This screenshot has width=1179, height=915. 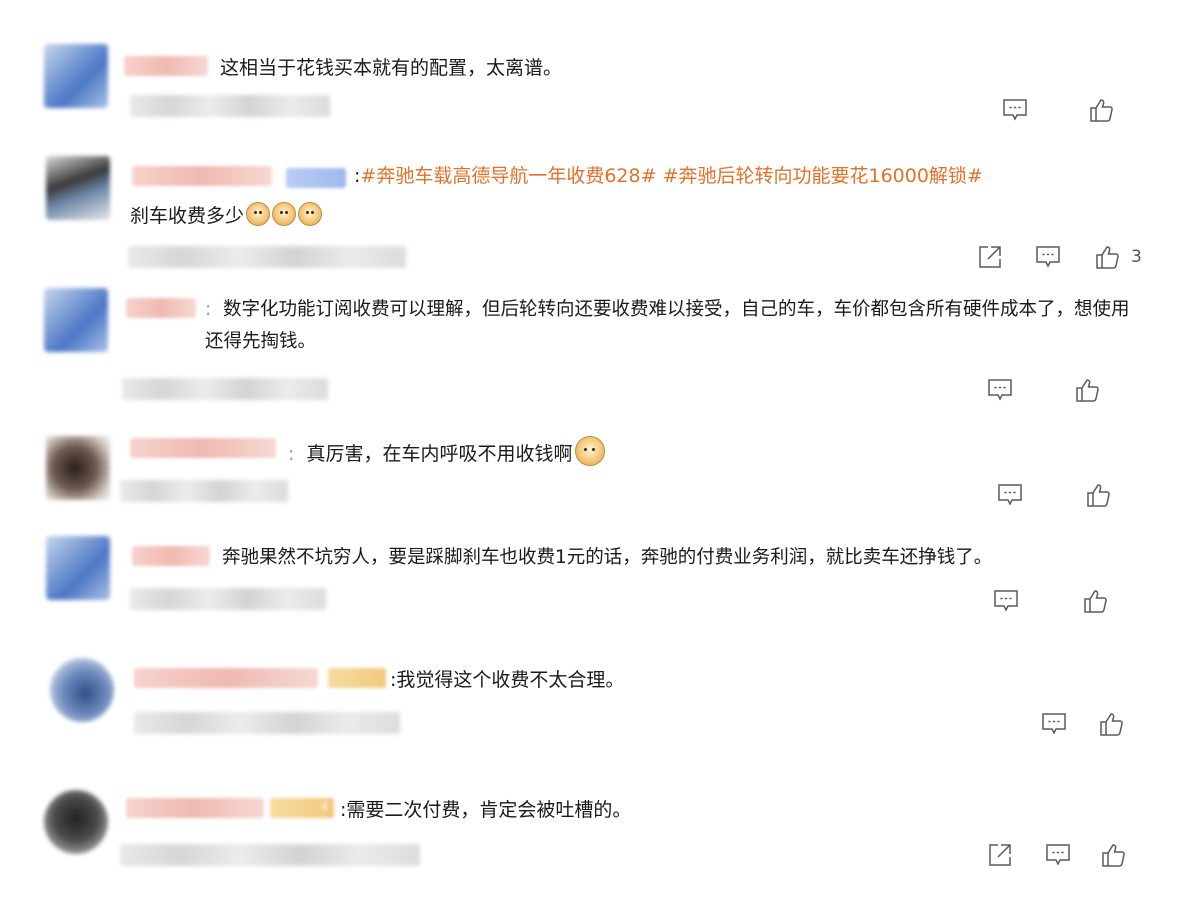 I want to click on comment-text: :#奔驰车载高德导航一年收费628# #奔驰后轮转向功能要花16000解锁#, so click(x=668, y=176).